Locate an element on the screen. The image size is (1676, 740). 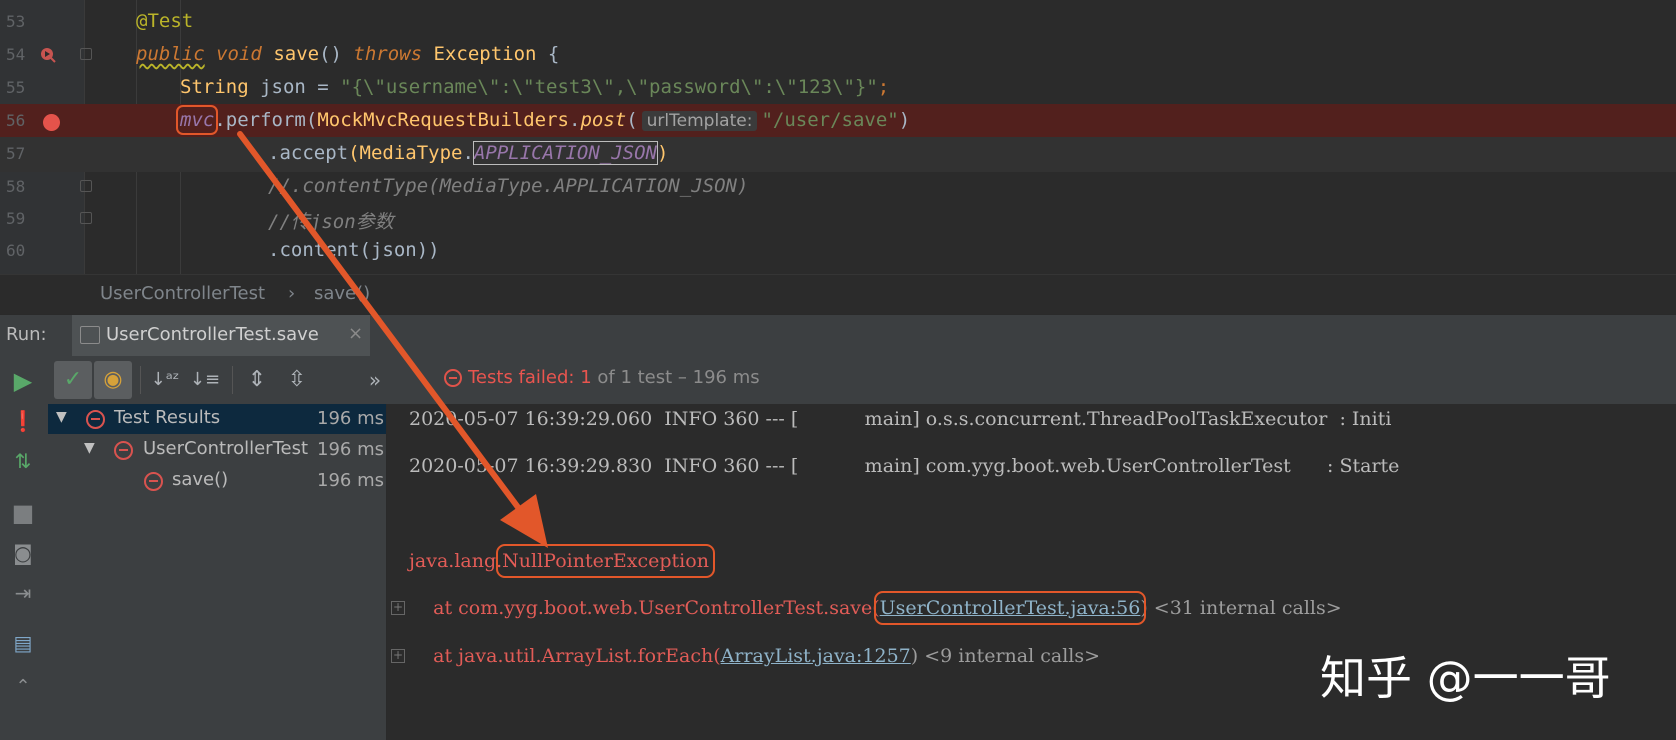
method-name: save is located at coordinates (296, 54).